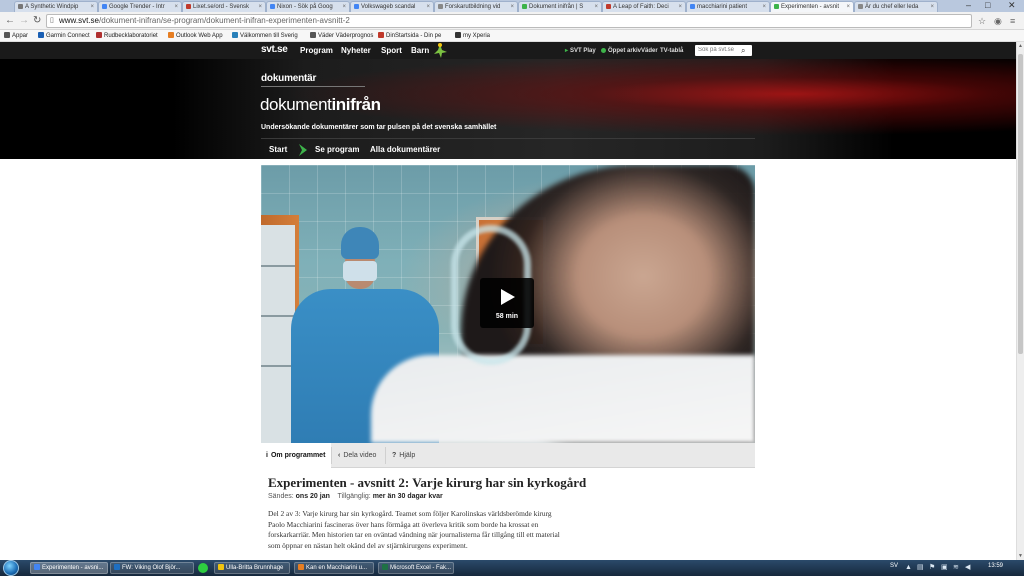  What do you see at coordinates (278, 150) in the screenshot?
I see `subnav-start: Start` at bounding box center [278, 150].